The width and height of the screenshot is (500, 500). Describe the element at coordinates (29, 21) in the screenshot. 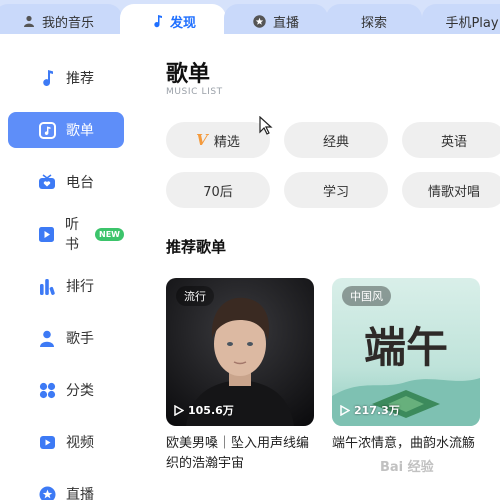

I see `user-icon` at that location.